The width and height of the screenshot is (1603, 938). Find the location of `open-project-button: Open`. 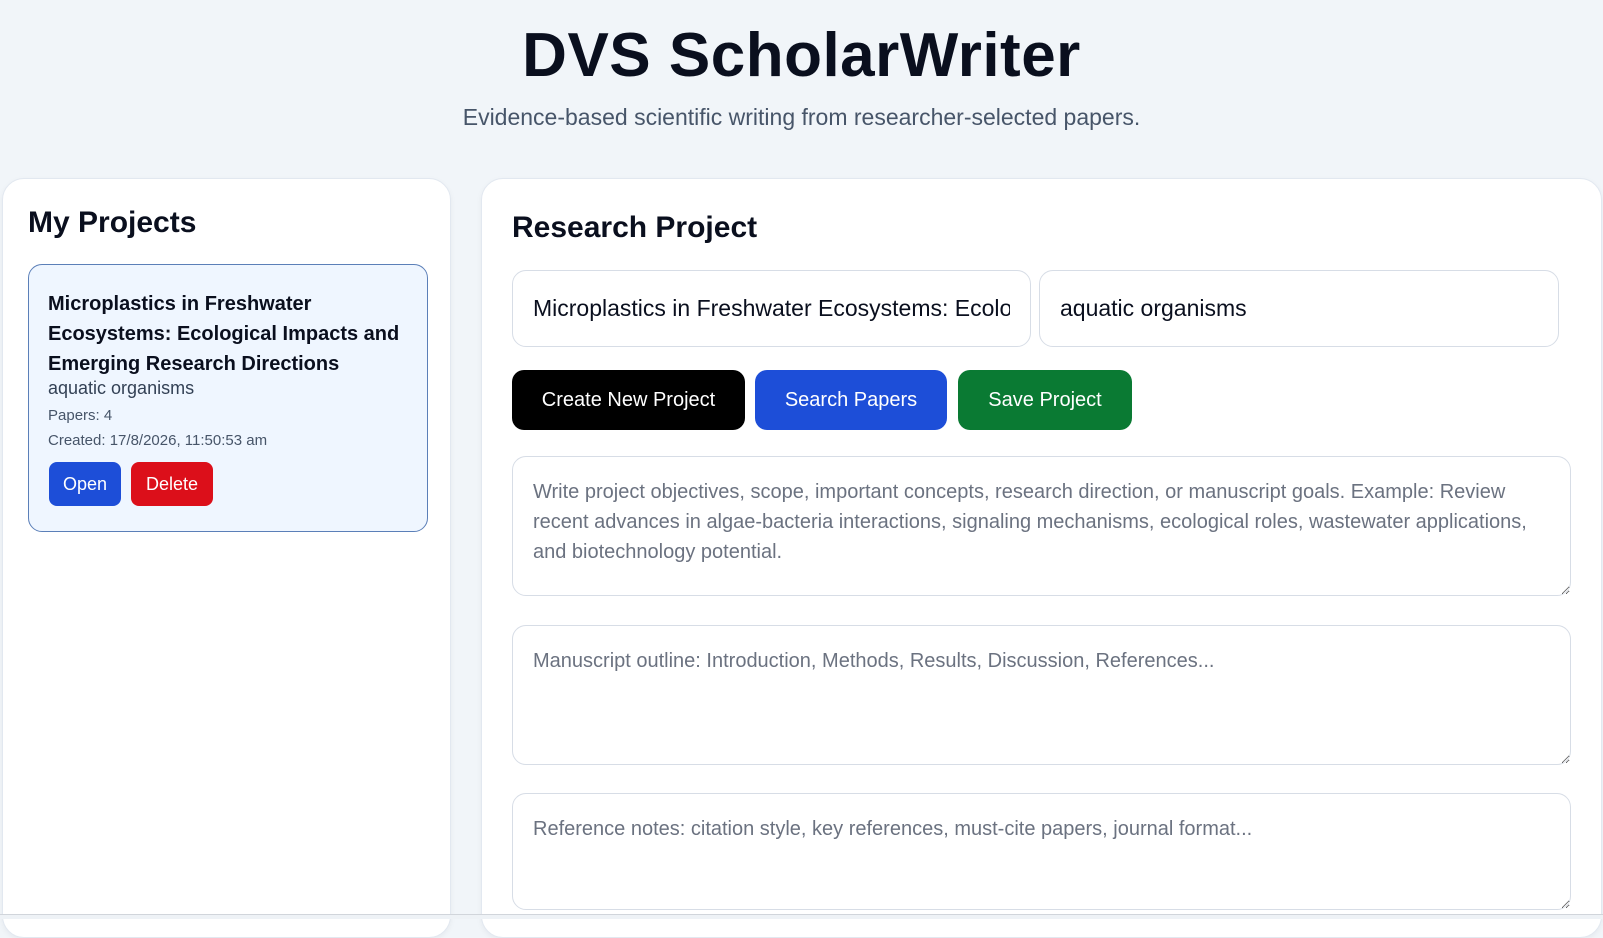

open-project-button: Open is located at coordinates (85, 484).